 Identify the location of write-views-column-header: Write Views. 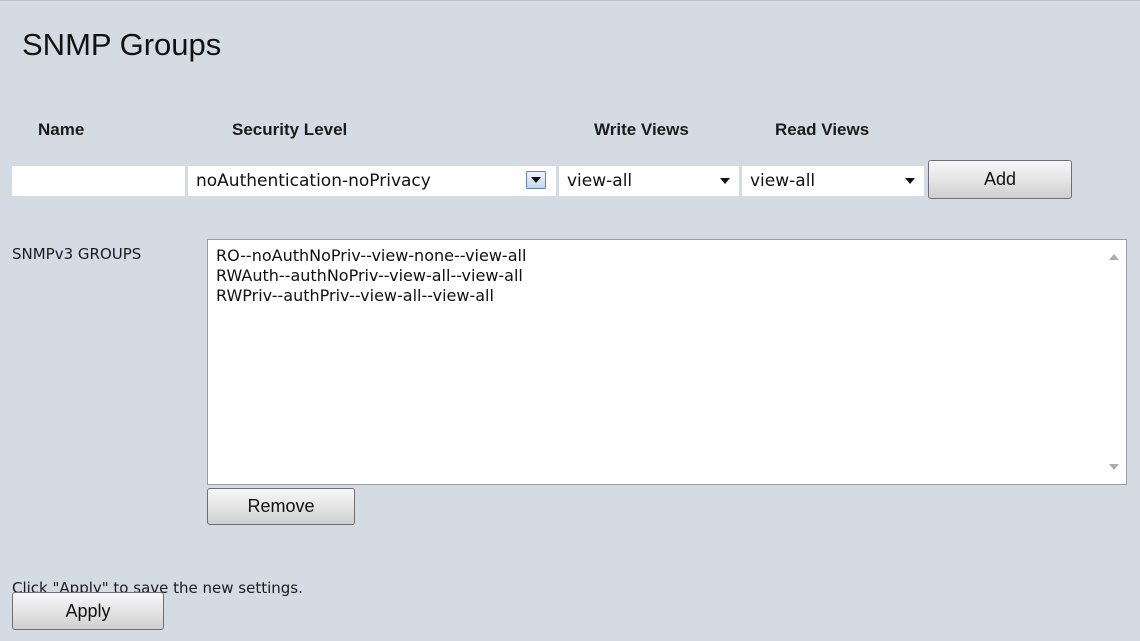
(641, 129).